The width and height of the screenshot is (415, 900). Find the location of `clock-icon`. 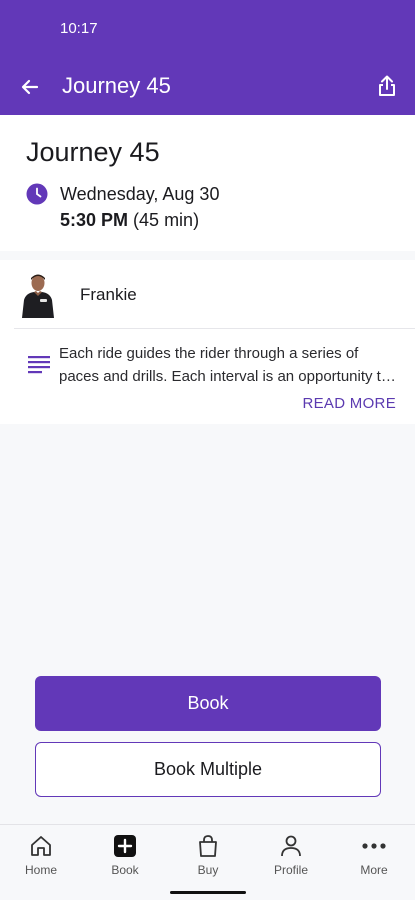

clock-icon is located at coordinates (37, 194).